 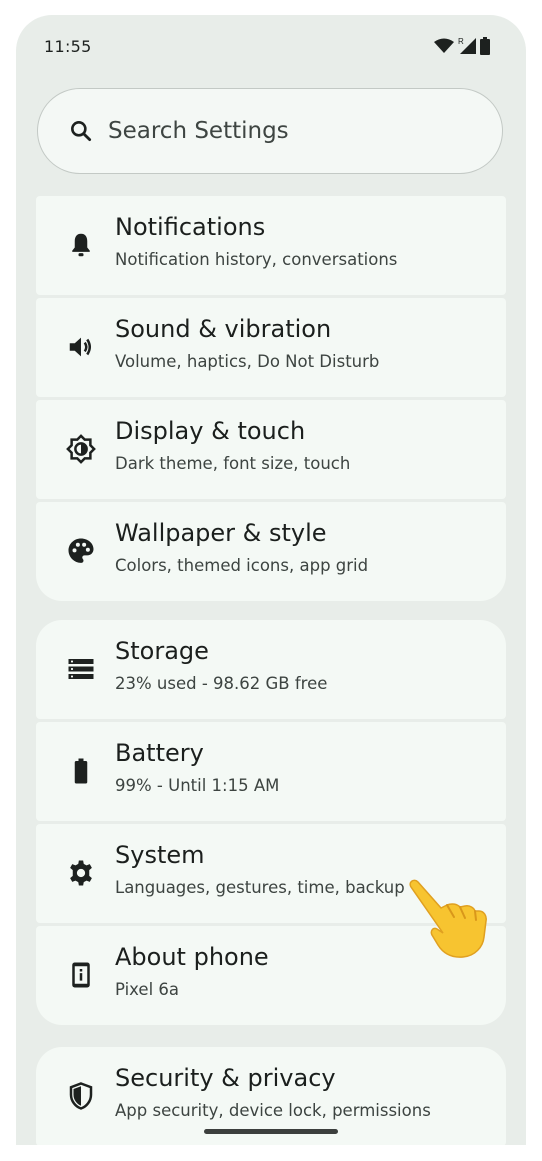 I want to click on speaker-icon, so click(x=81, y=347).